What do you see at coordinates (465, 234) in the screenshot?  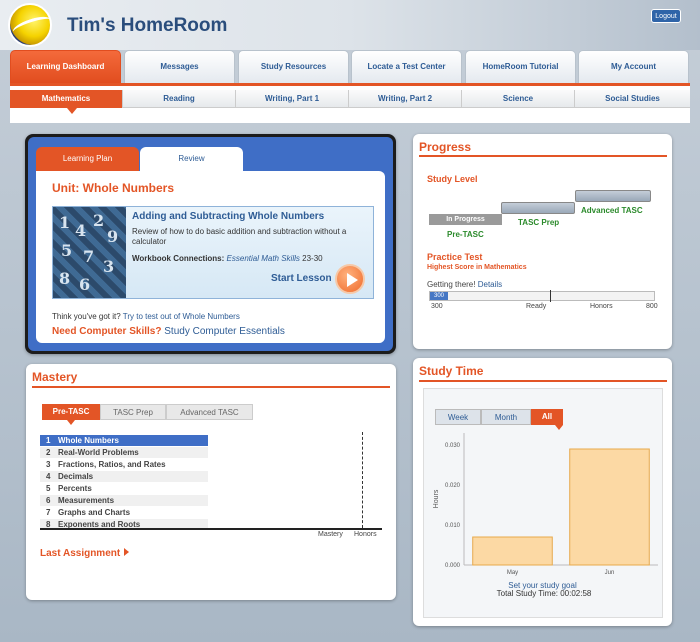 I see `level-pre-tasc: Pre-TASC` at bounding box center [465, 234].